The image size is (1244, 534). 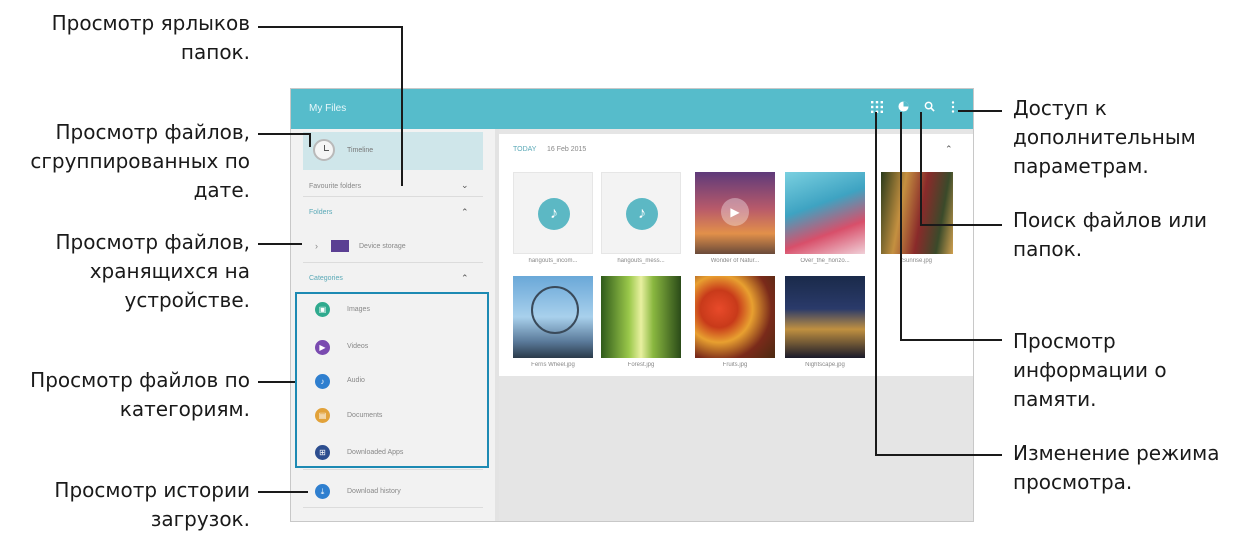 I want to click on callout-storage-info: Просмотр информации о памяти., so click(x=1090, y=370).